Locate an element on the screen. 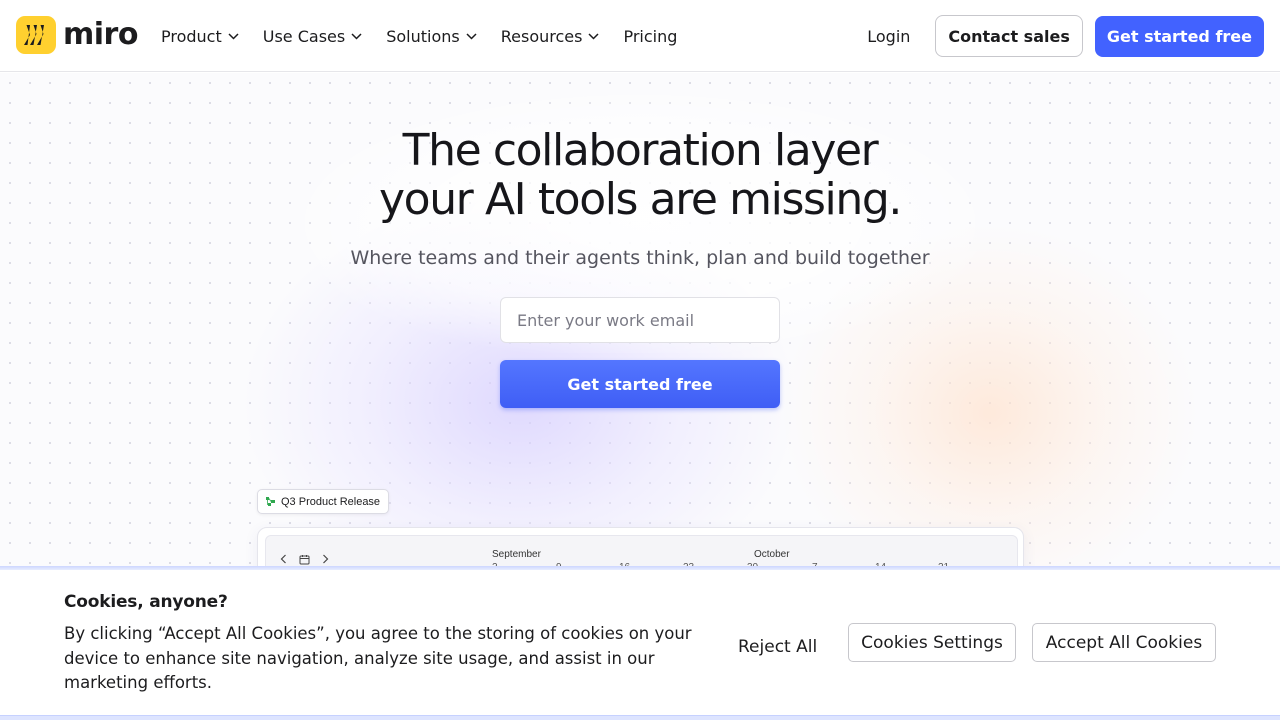  get-started-nav-button: Get started free is located at coordinates (1179, 36).